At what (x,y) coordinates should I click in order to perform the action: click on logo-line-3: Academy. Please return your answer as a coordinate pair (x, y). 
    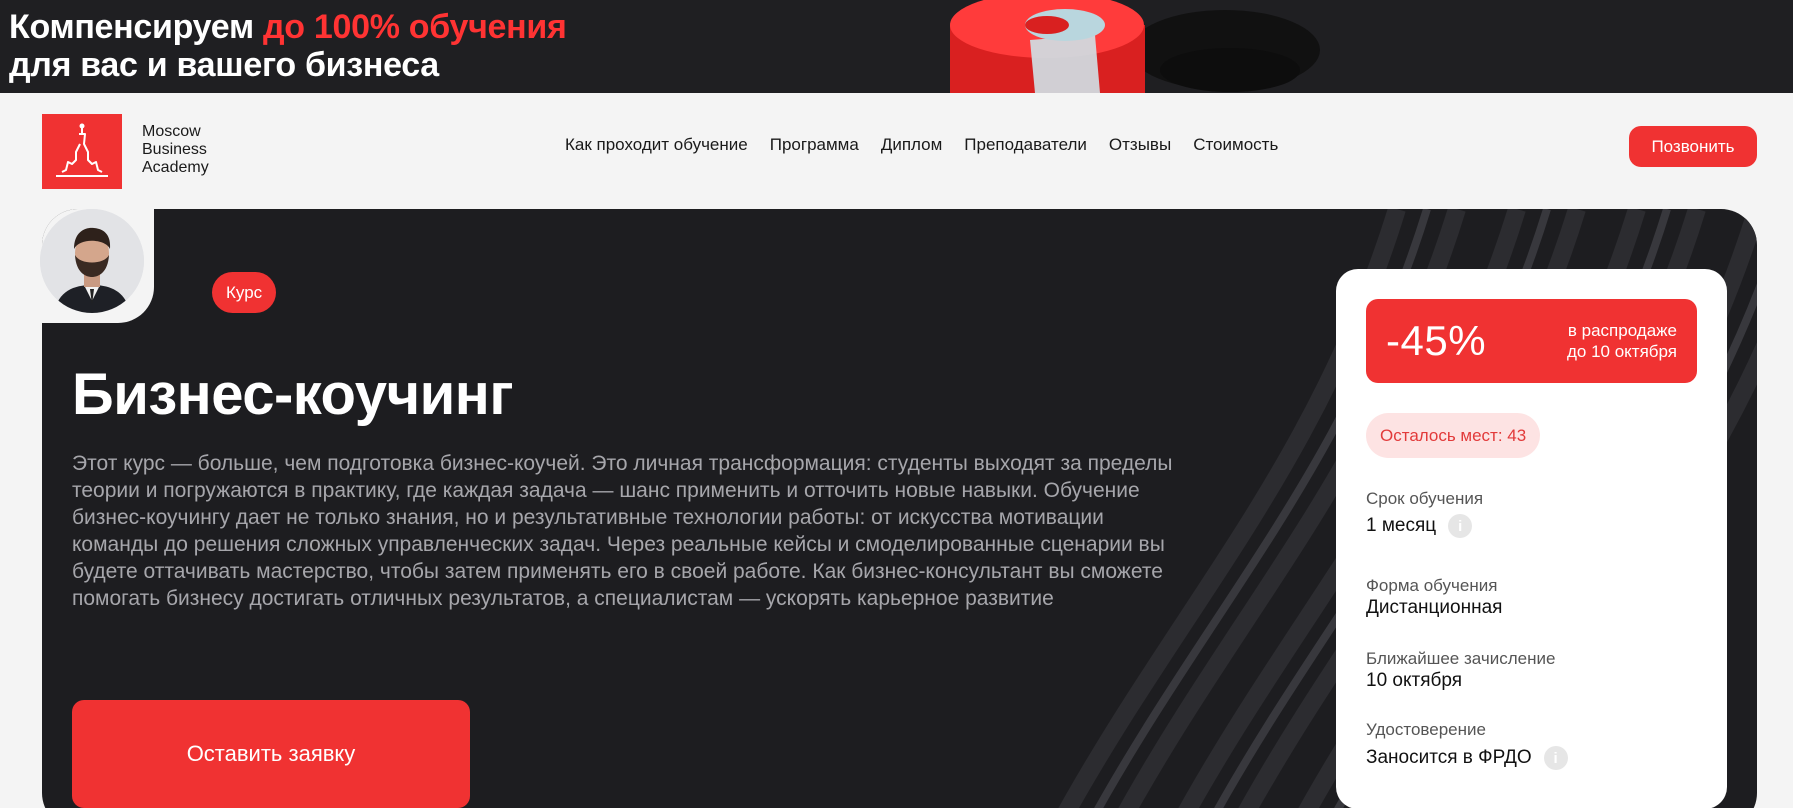
    Looking at the image, I should click on (175, 167).